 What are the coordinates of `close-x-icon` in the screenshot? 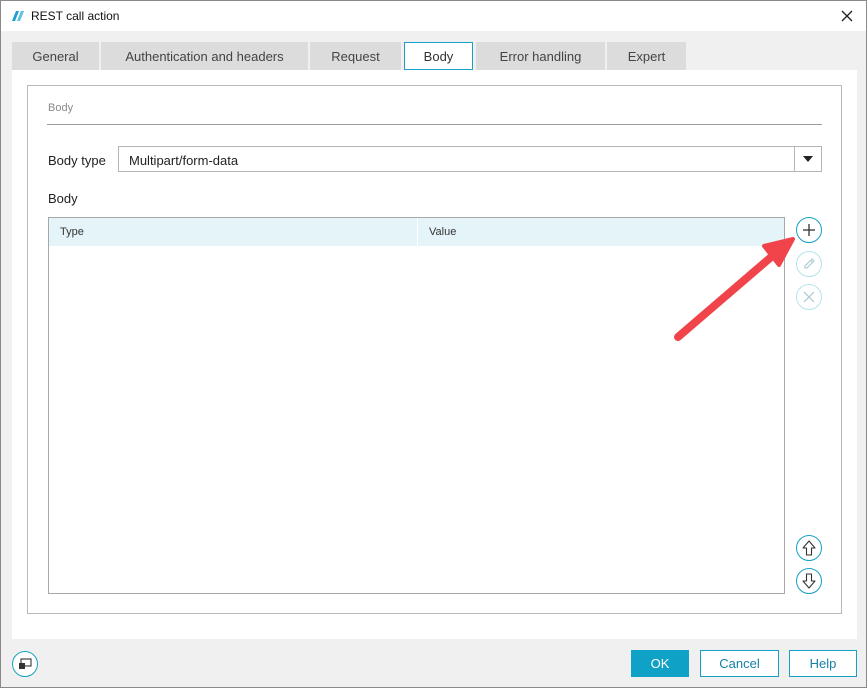 It's located at (809, 297).